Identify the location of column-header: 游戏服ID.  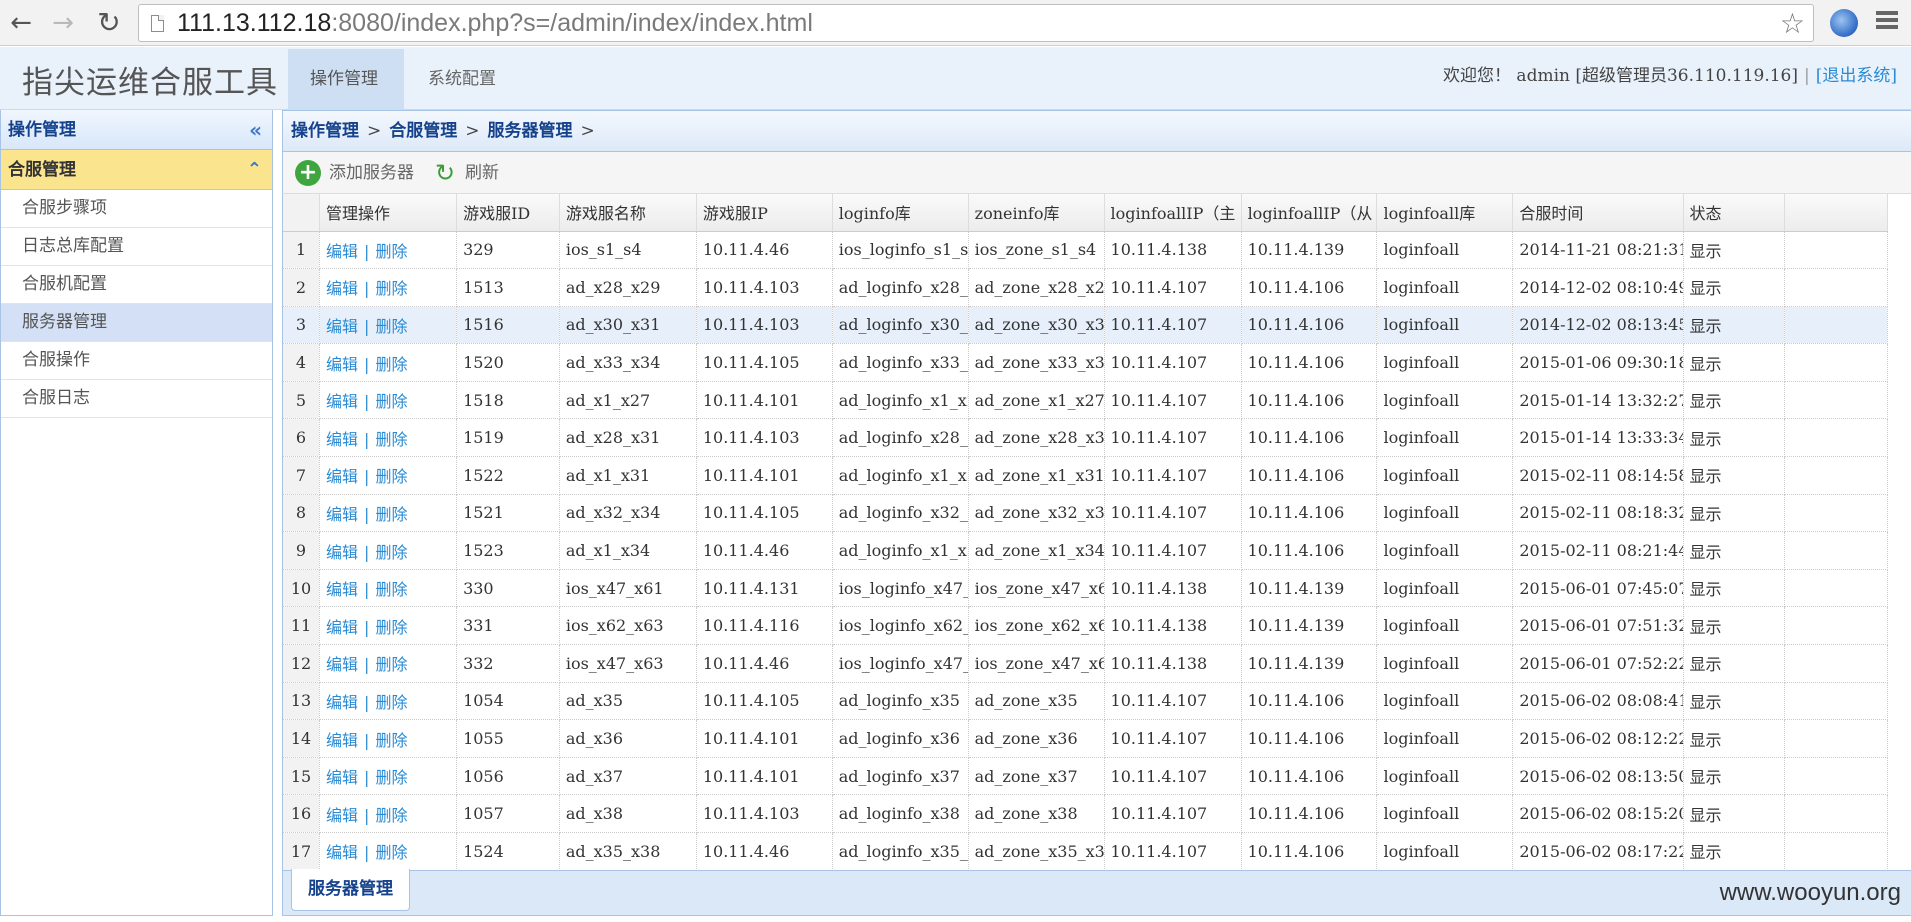
(508, 213).